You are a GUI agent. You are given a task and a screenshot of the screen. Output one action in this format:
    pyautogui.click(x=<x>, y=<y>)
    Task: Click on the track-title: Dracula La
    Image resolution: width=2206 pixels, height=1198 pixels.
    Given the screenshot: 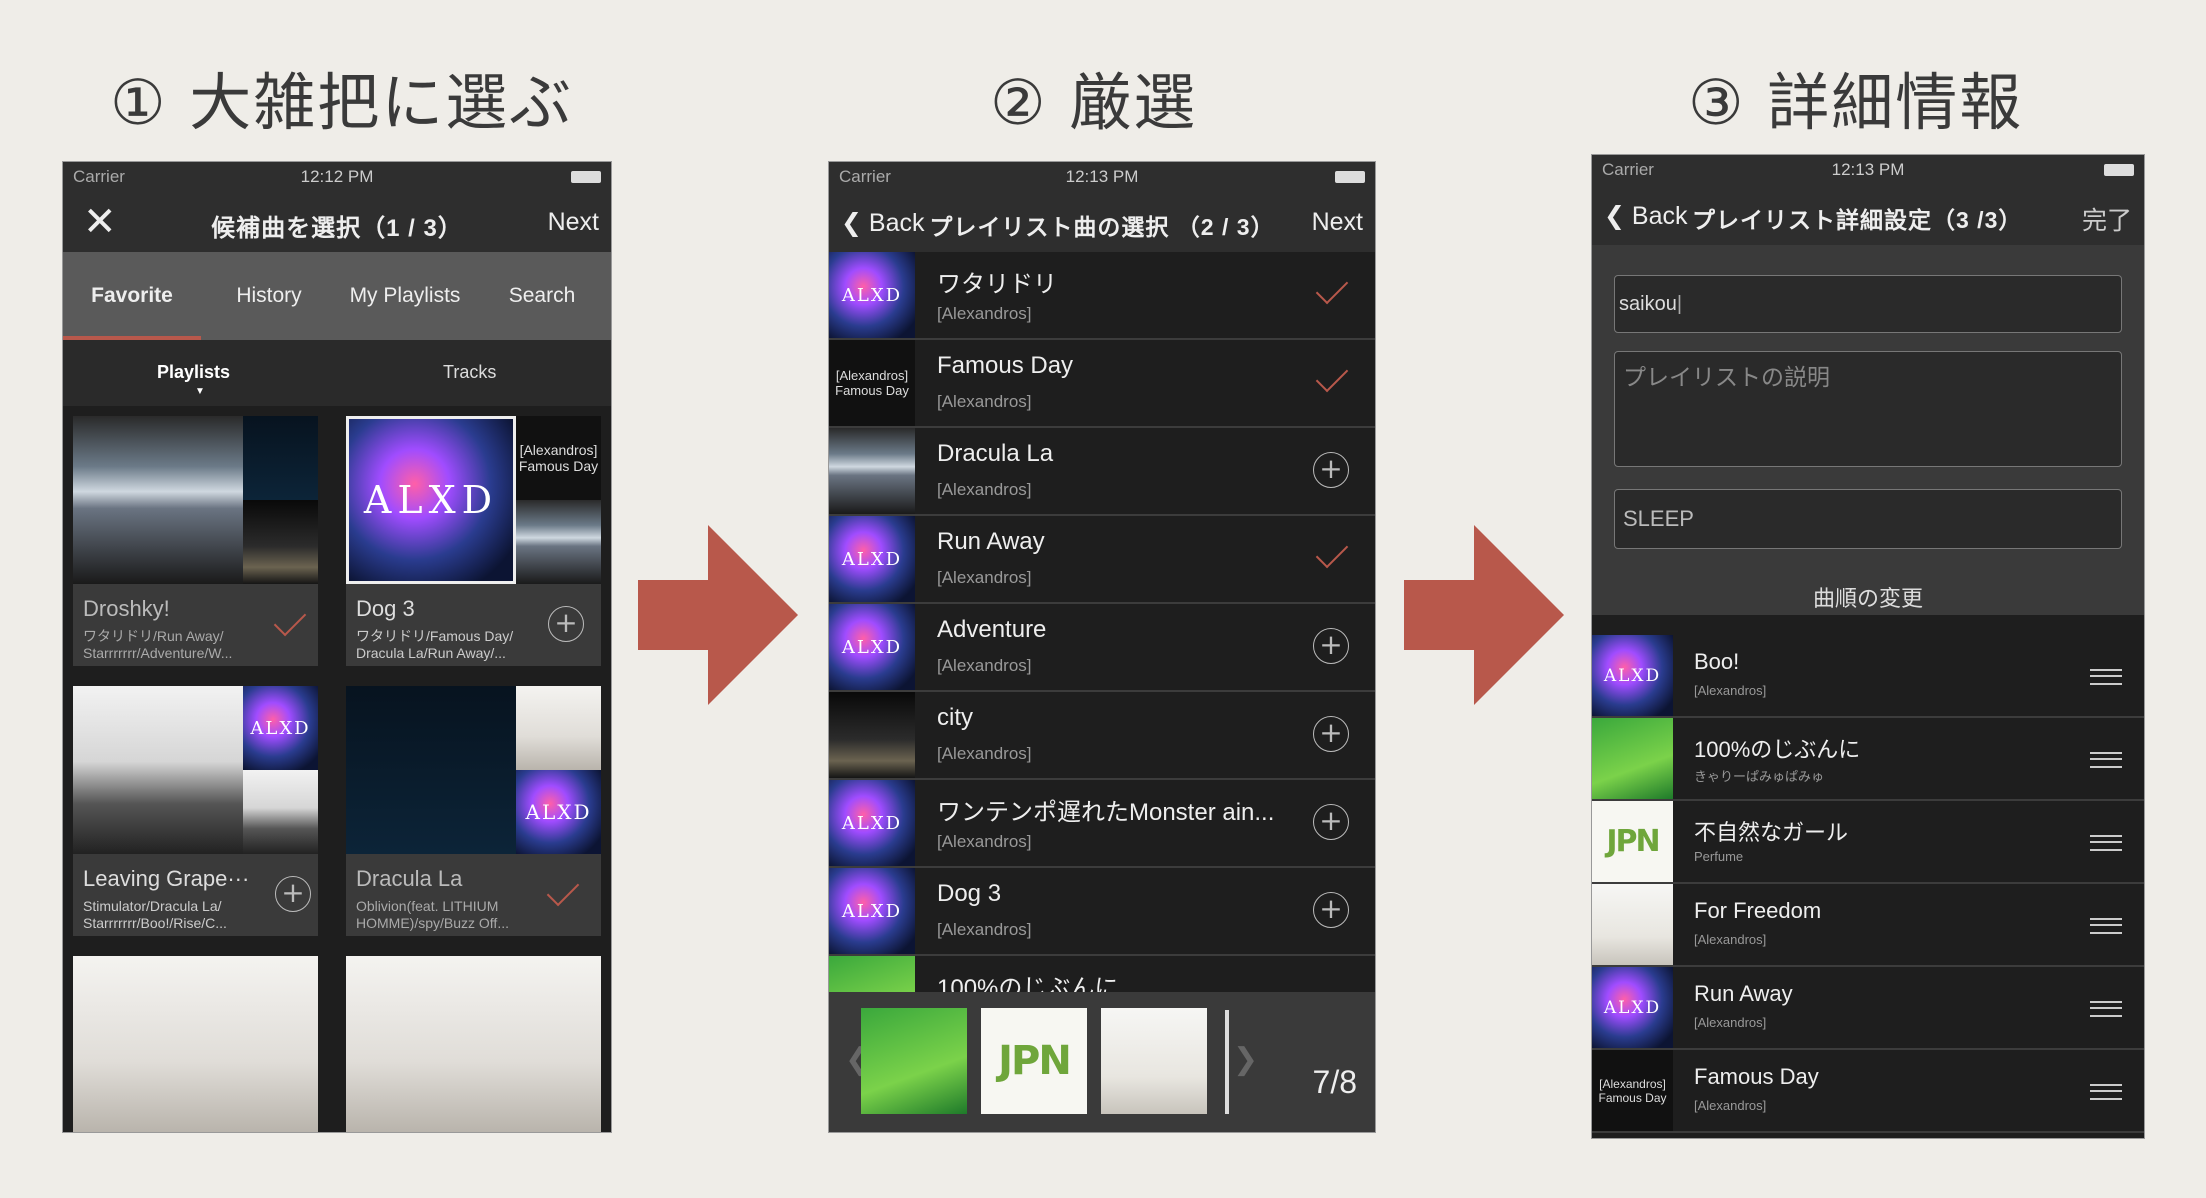 What is the action you would take?
    pyautogui.click(x=995, y=453)
    